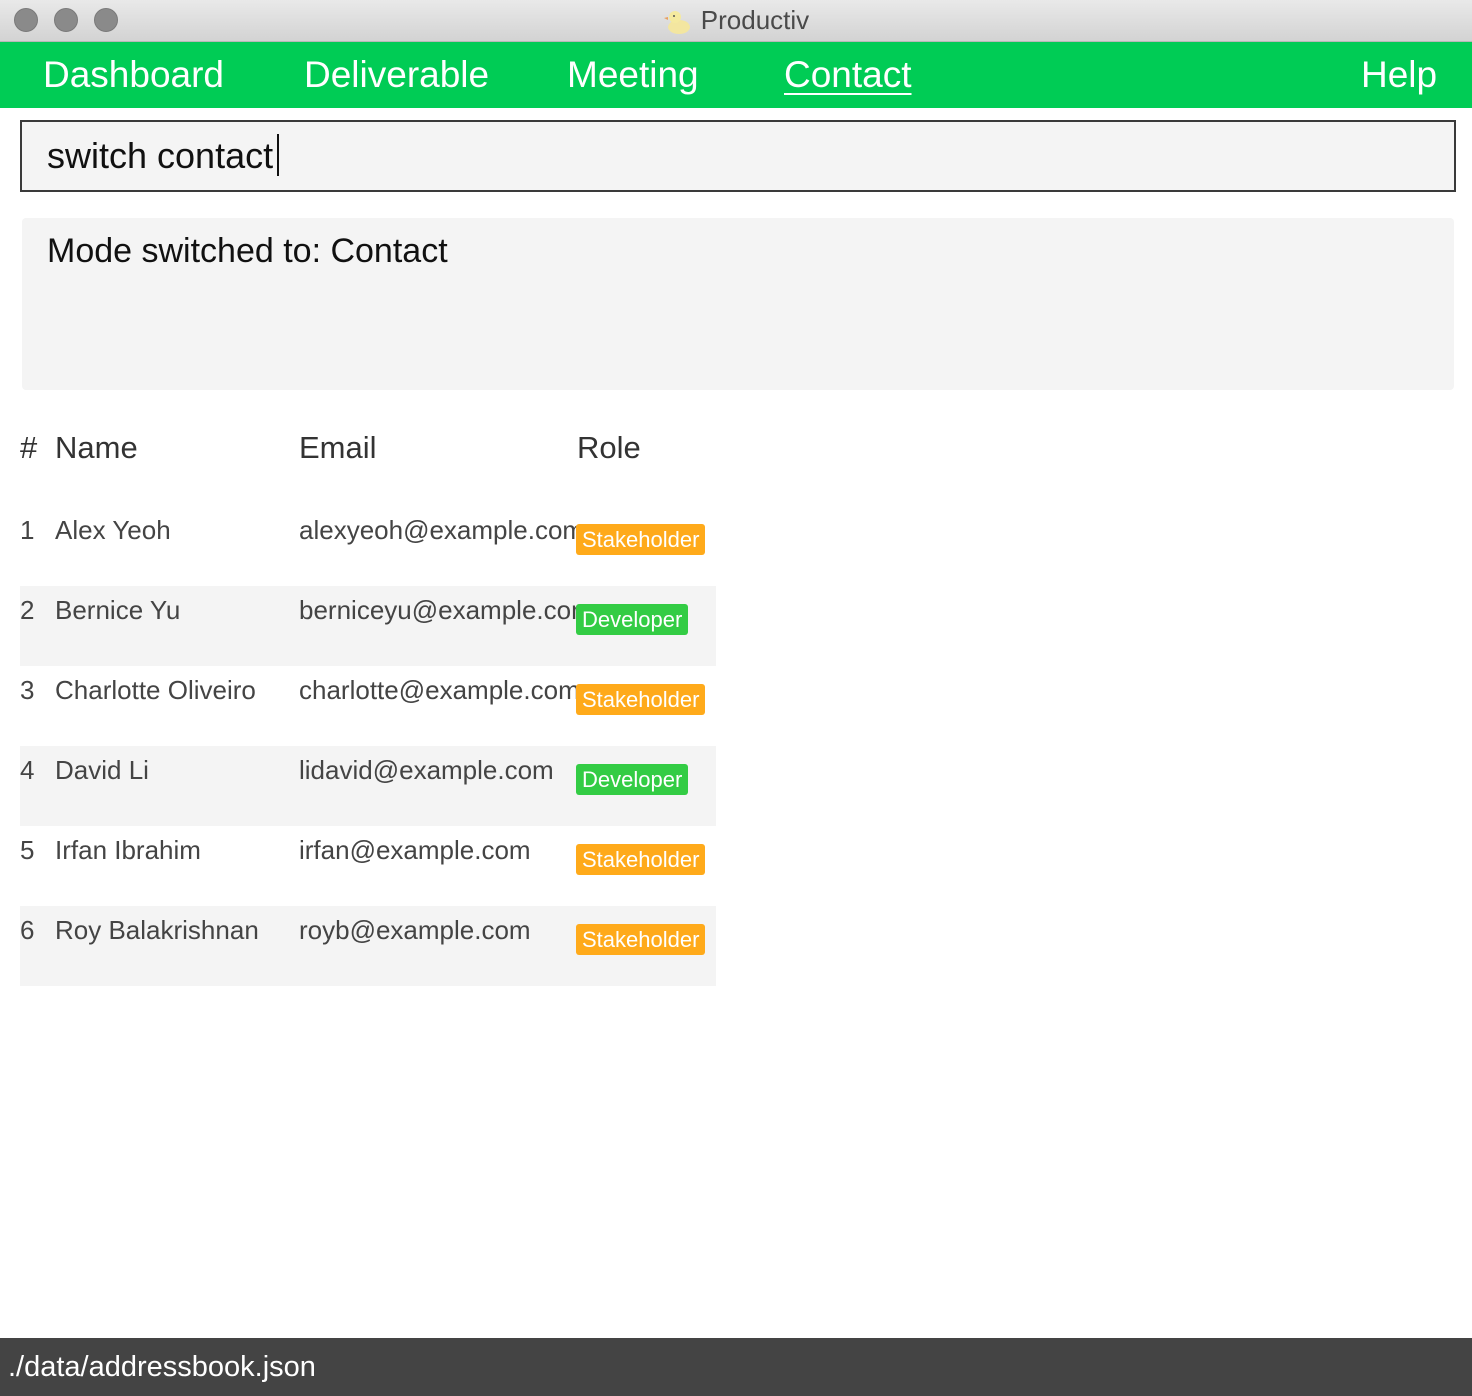 This screenshot has width=1472, height=1396. I want to click on nav-deliverable: Deliverable, so click(396, 75).